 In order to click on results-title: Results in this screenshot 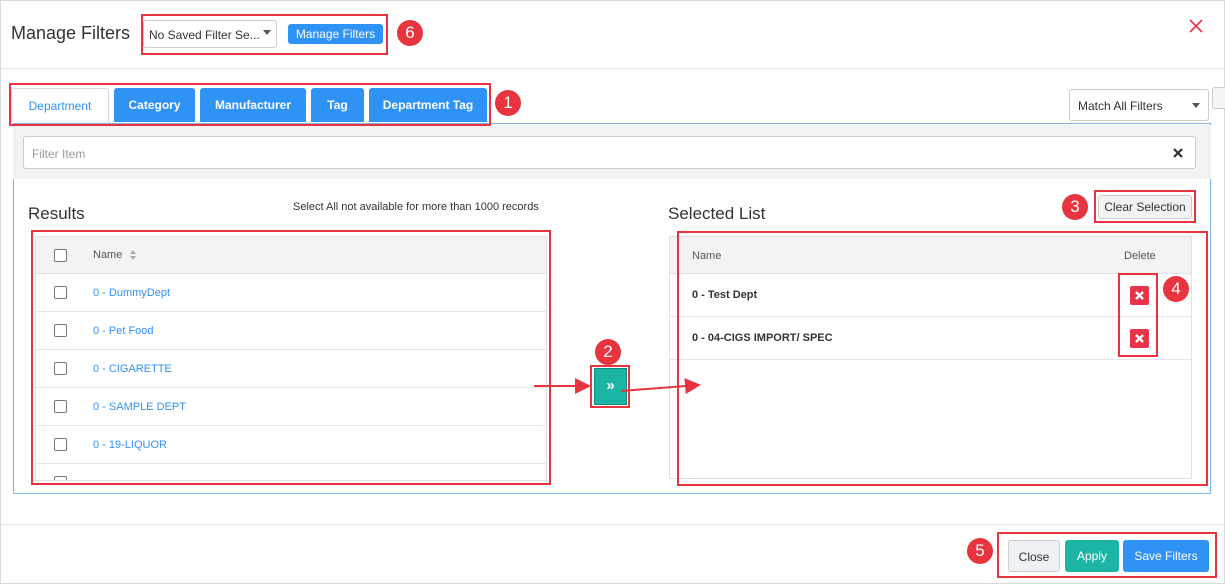, I will do `click(56, 213)`.